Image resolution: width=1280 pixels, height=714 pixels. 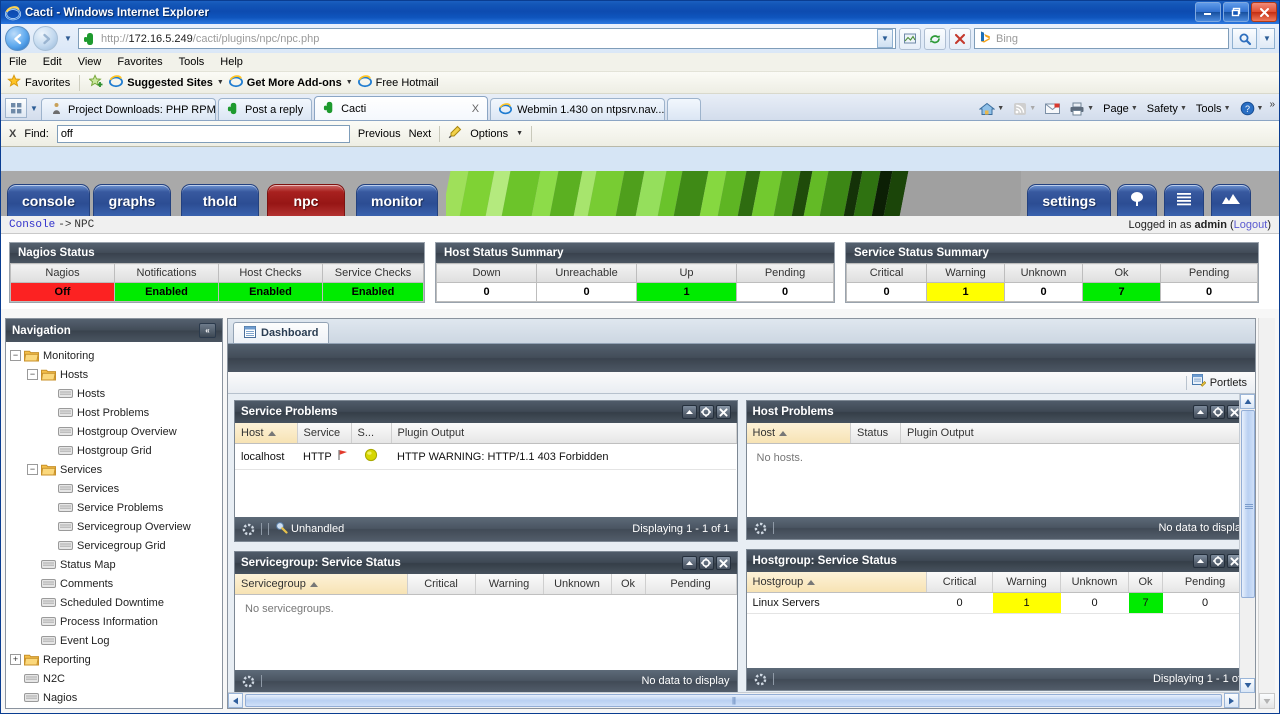 What do you see at coordinates (1208, 12) in the screenshot?
I see `minimize-button` at bounding box center [1208, 12].